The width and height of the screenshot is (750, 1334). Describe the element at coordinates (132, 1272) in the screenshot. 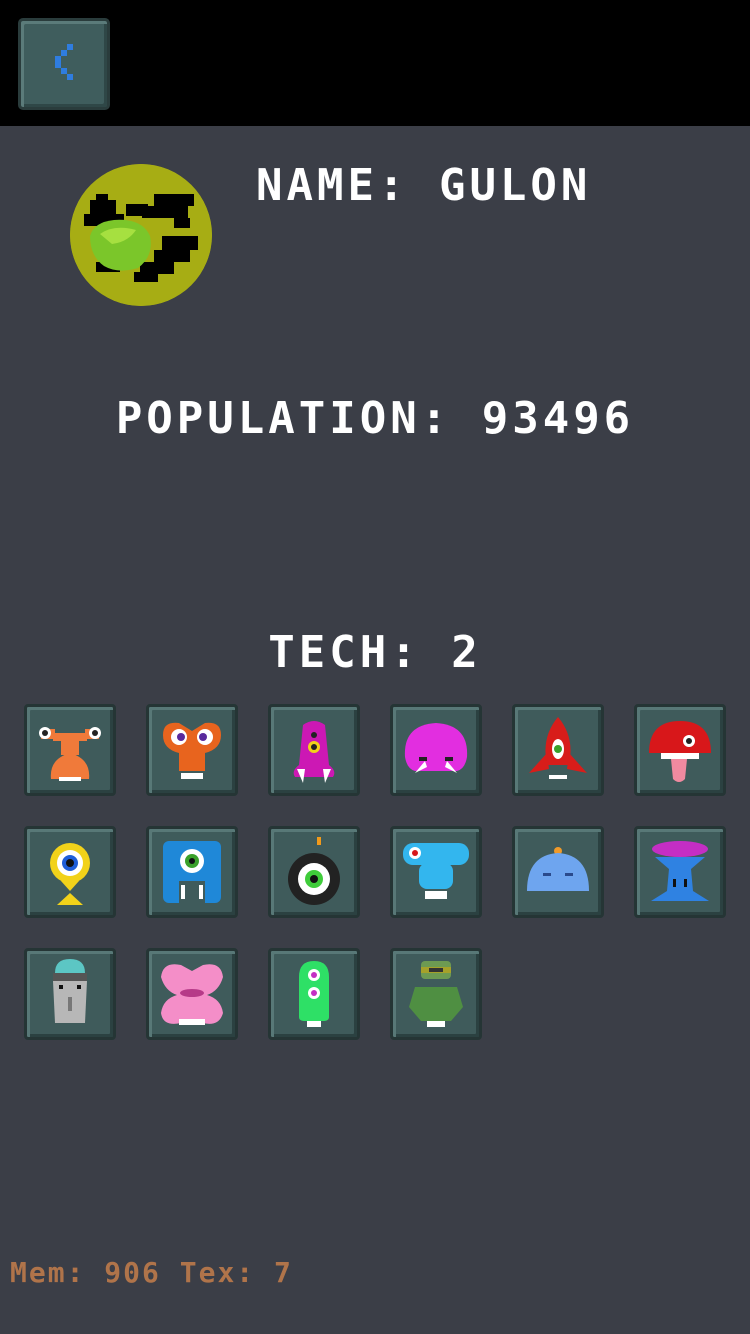

I see `mem-value: 906` at that location.